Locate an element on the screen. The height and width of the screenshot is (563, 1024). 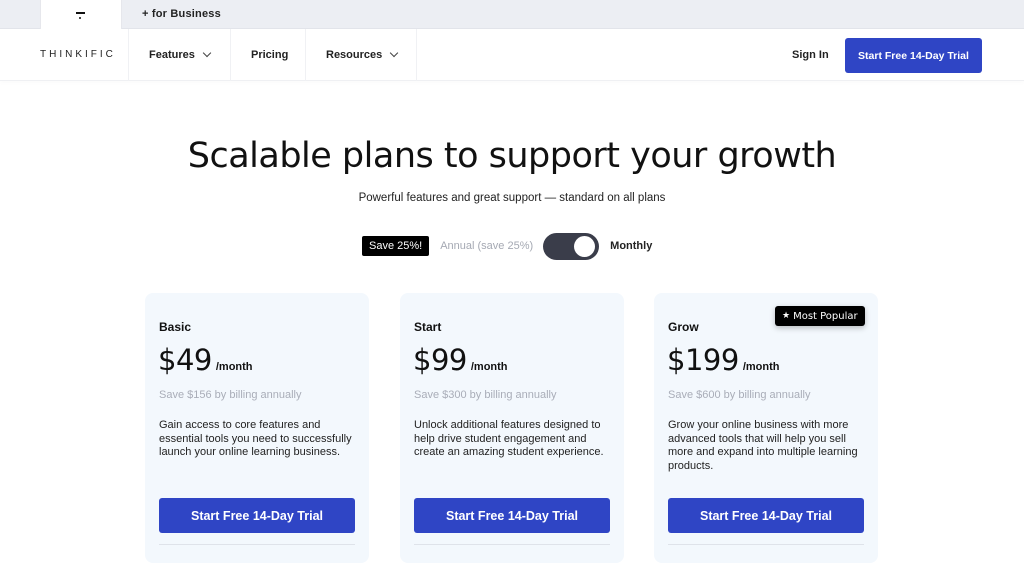
billing-switch is located at coordinates (571, 246).